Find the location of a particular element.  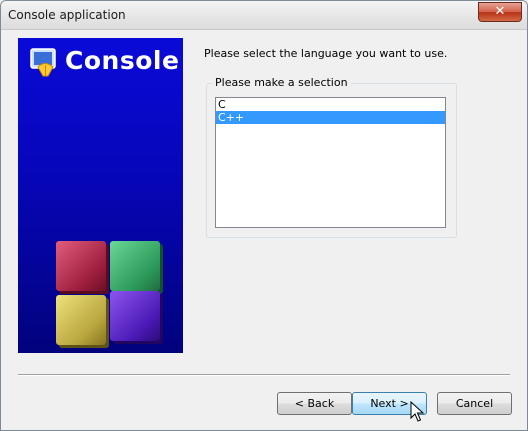

language-listbox: C C++ is located at coordinates (330, 162).